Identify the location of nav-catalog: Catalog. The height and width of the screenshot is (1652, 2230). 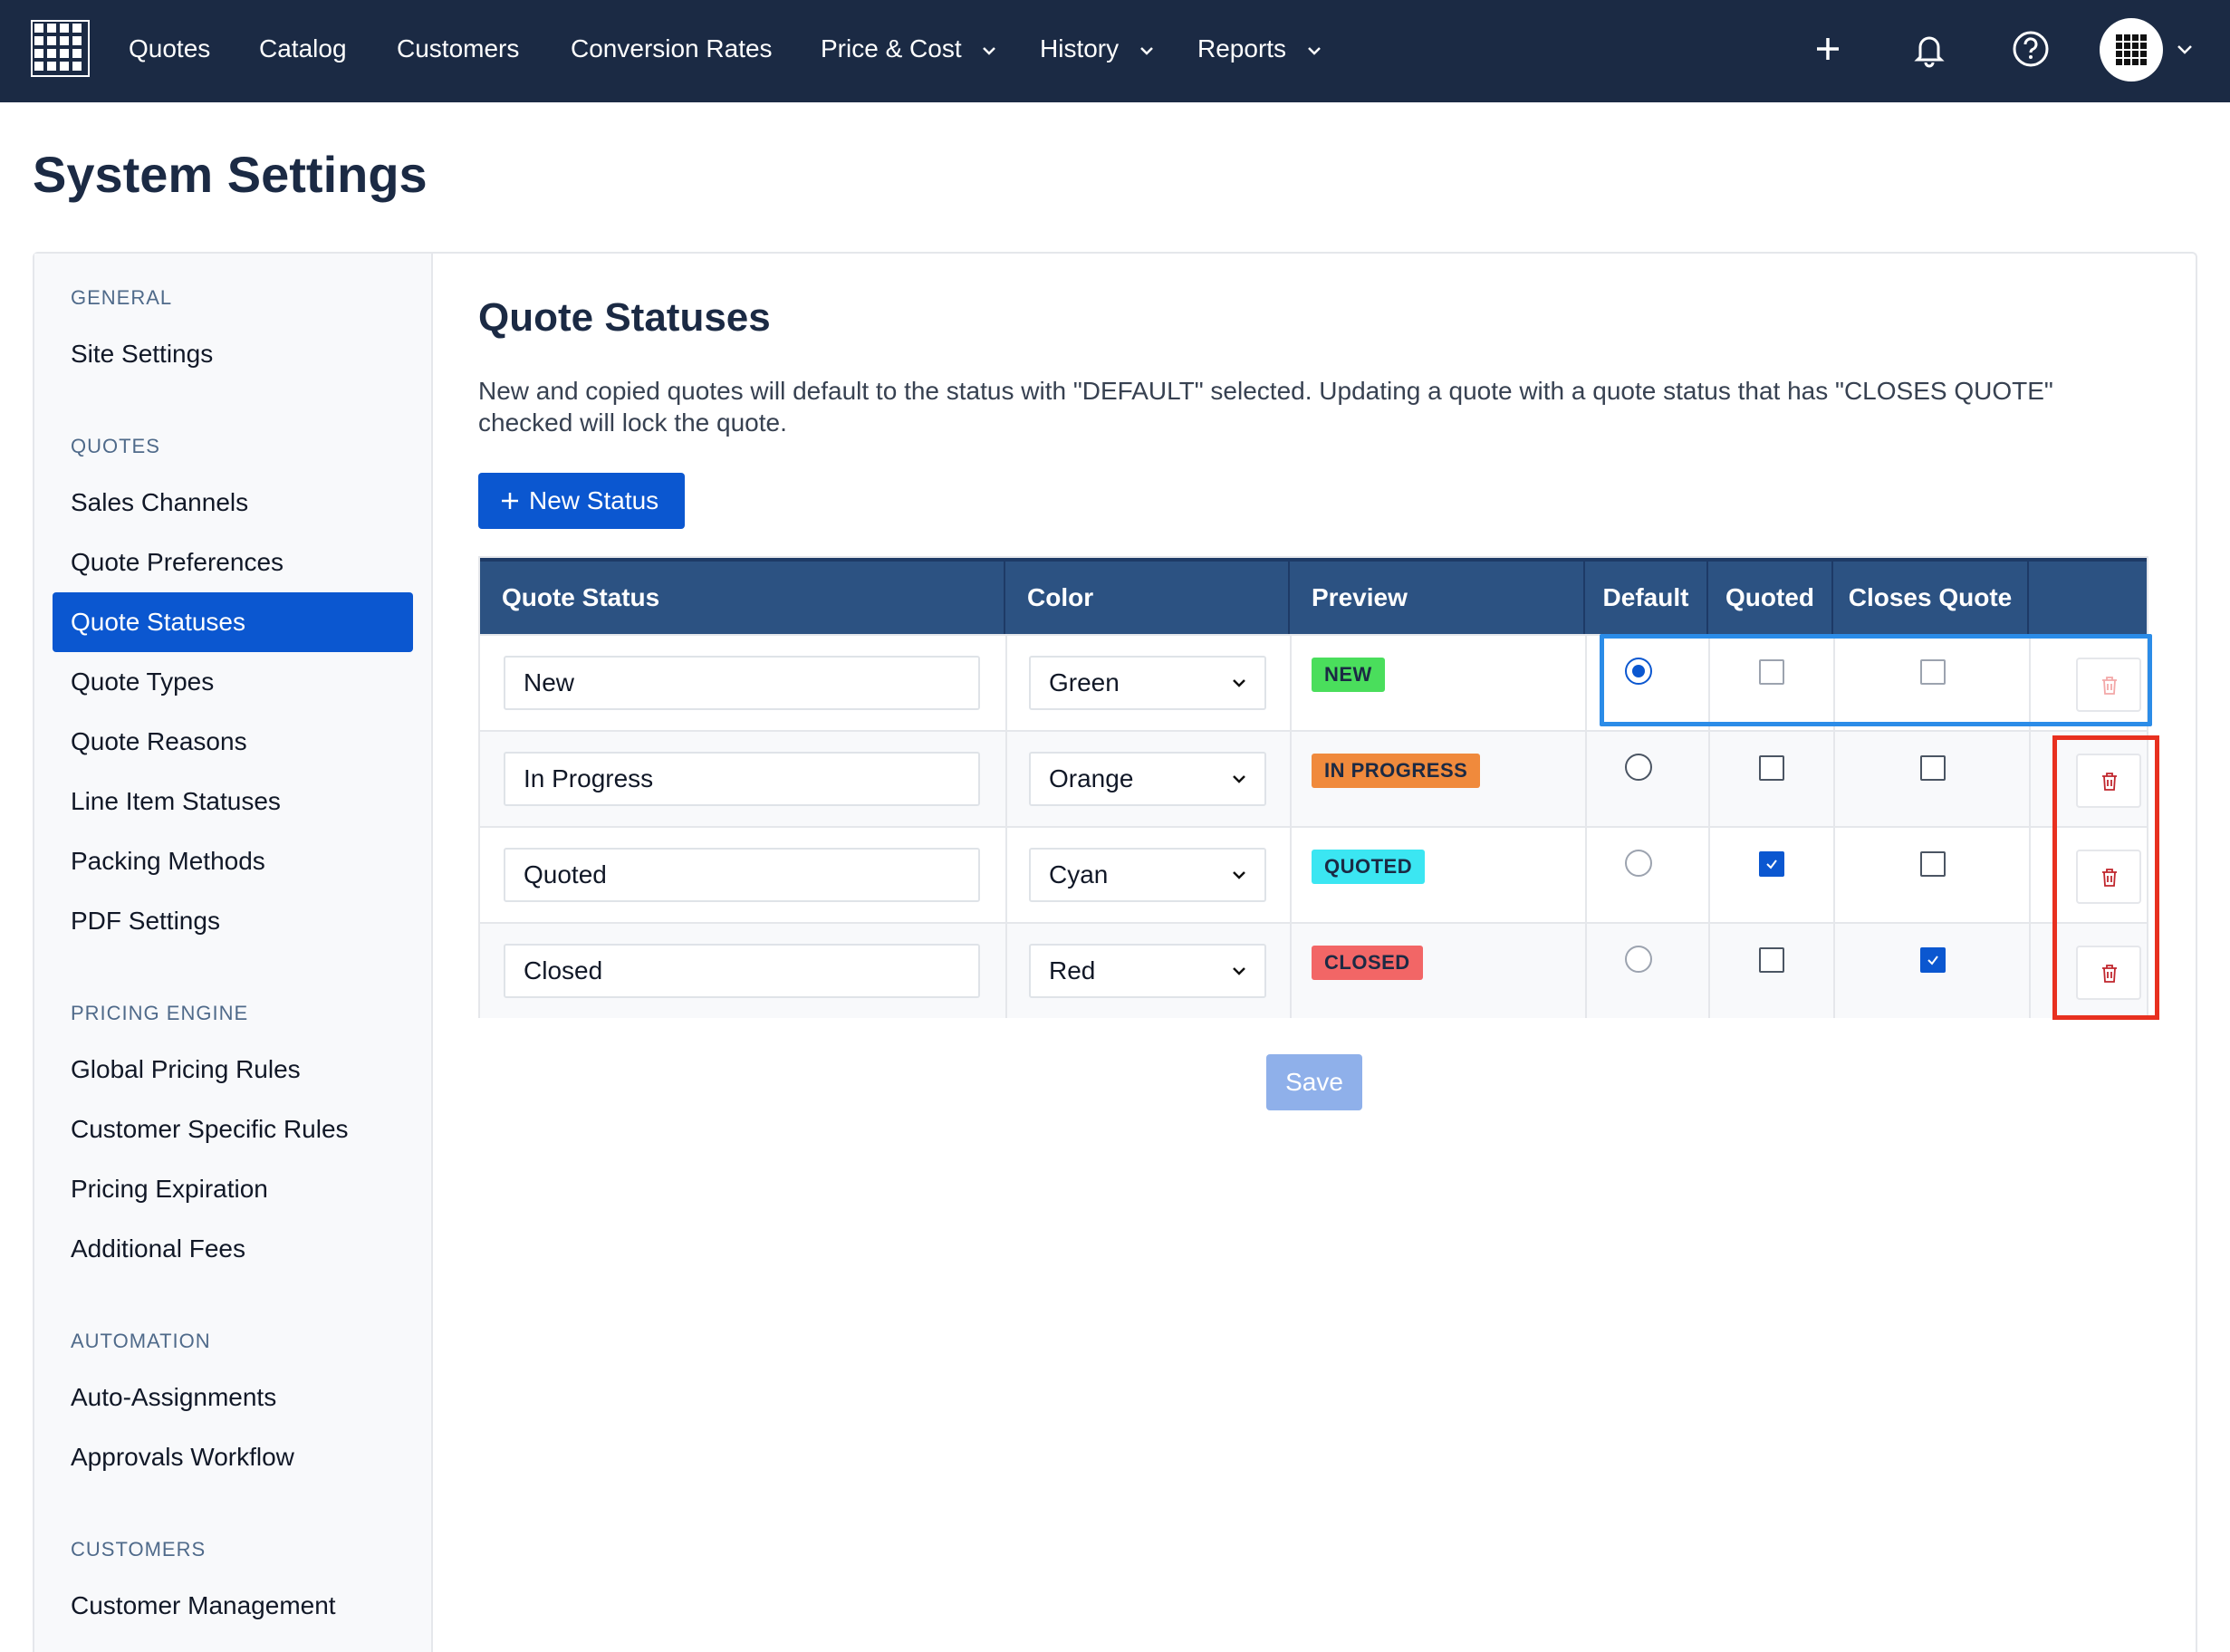
(303, 49).